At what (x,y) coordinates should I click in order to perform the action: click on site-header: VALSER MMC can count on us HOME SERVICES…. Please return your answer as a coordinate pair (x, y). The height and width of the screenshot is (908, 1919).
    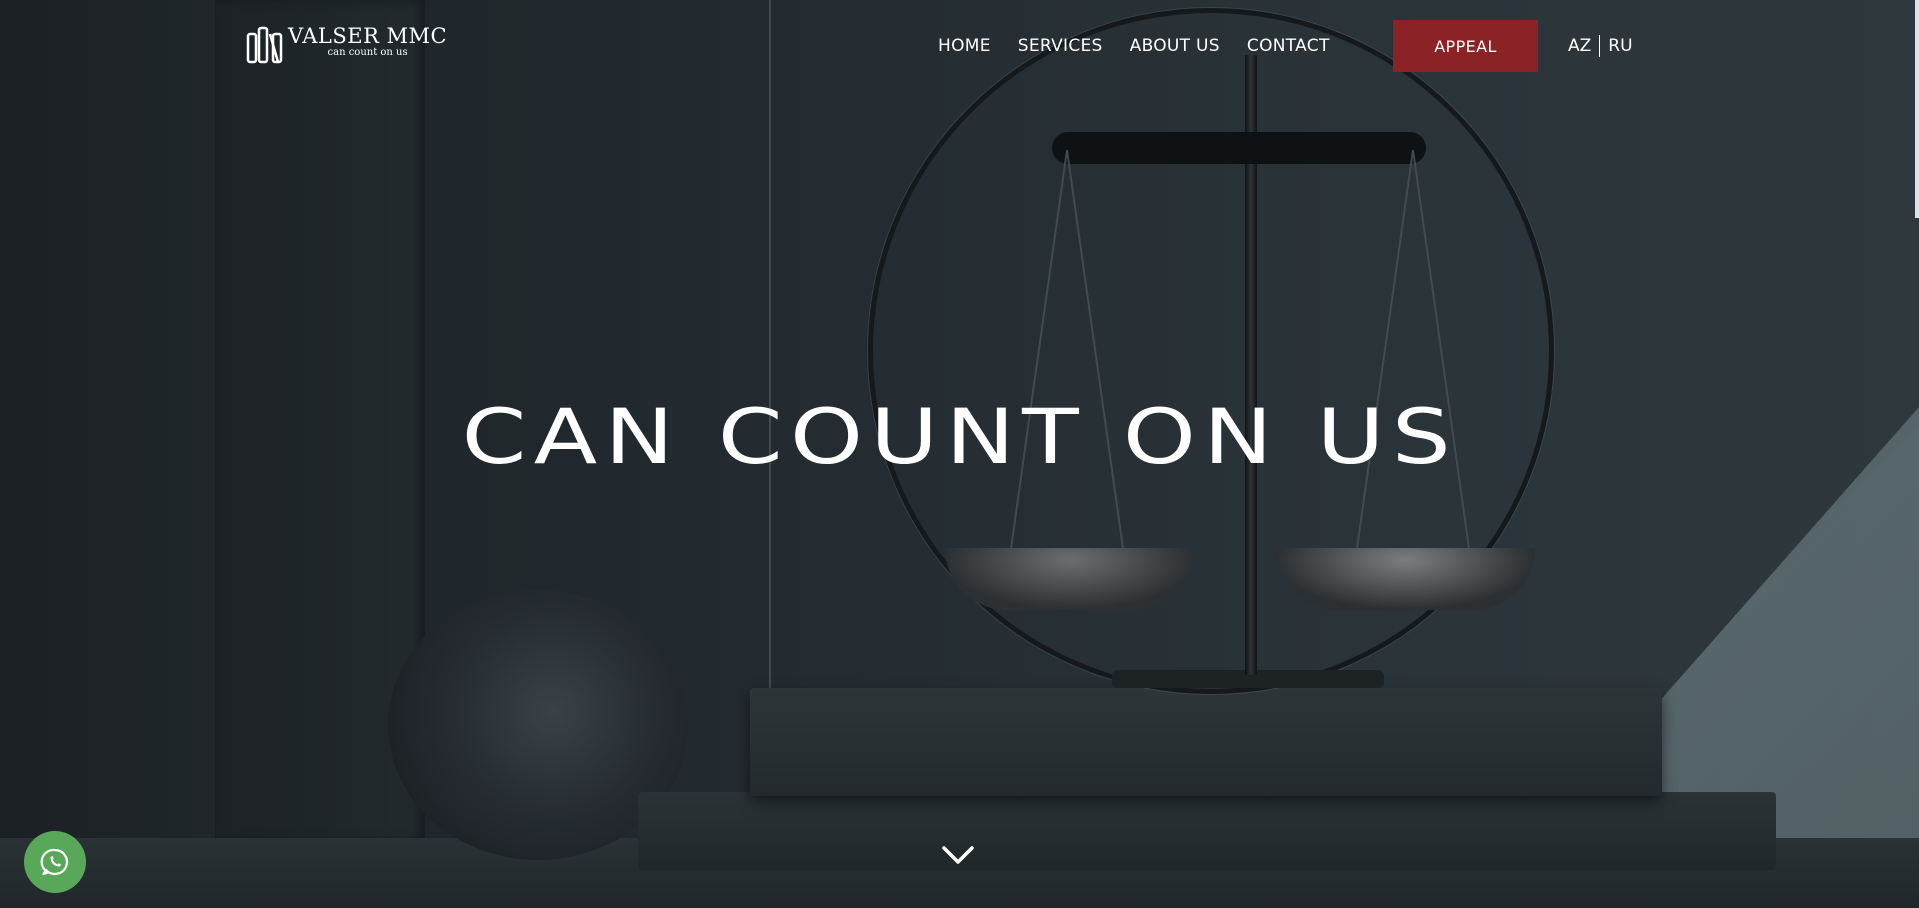
    Looking at the image, I should click on (959, 45).